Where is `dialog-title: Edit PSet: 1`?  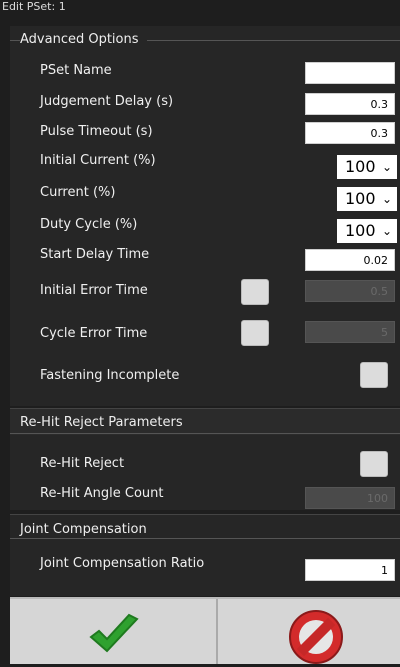
dialog-title: Edit PSet: 1 is located at coordinates (34, 6).